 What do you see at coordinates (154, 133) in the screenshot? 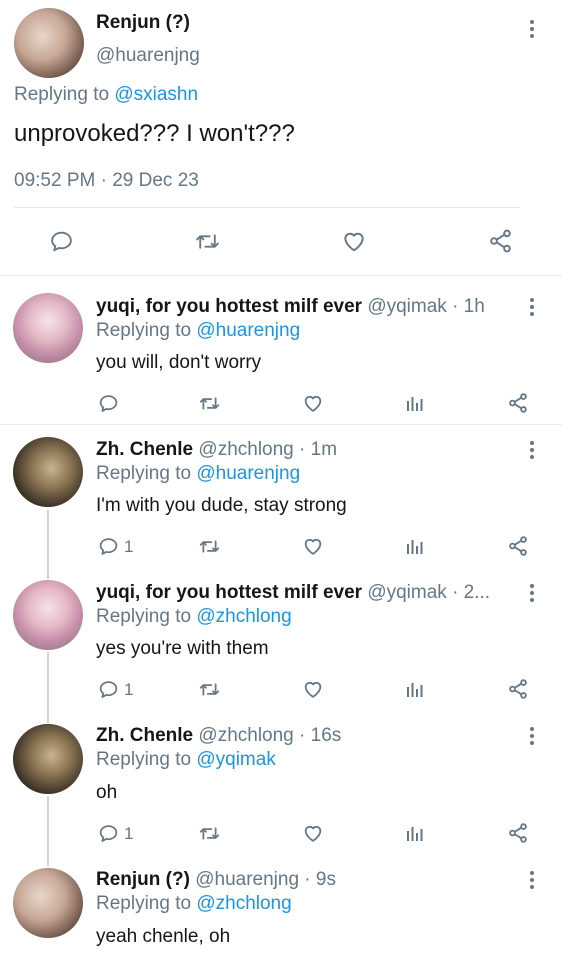
I see `tweet-text: unprovoked??? I won't???` at bounding box center [154, 133].